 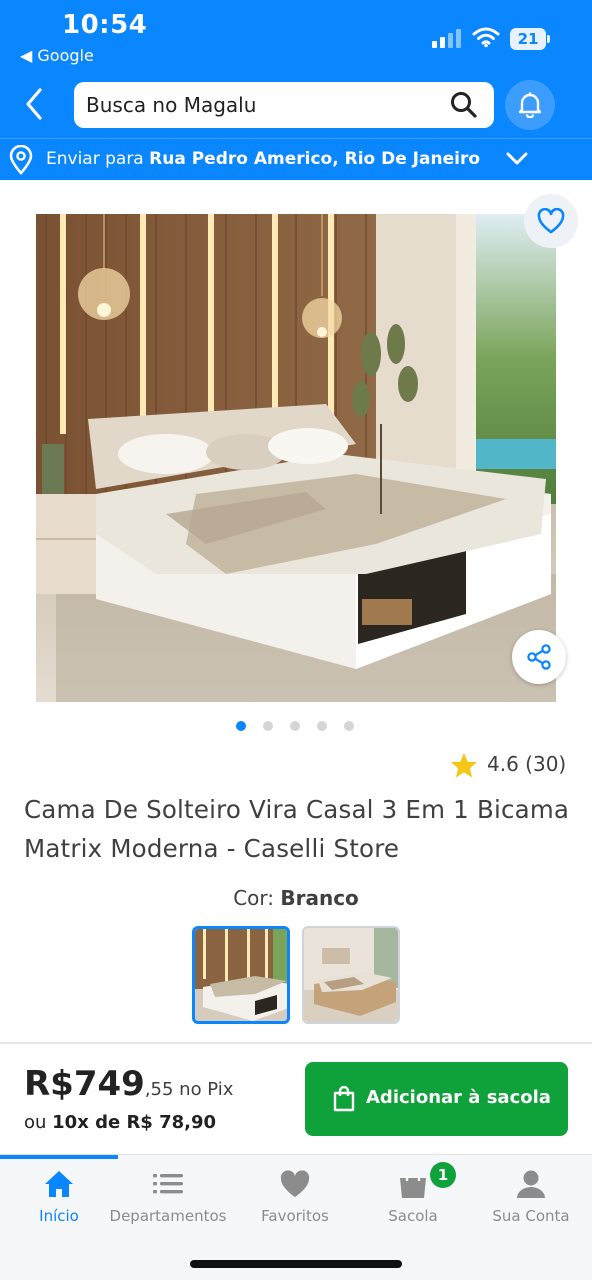 I want to click on tab-departamentos: Departamentos, so click(x=168, y=1200).